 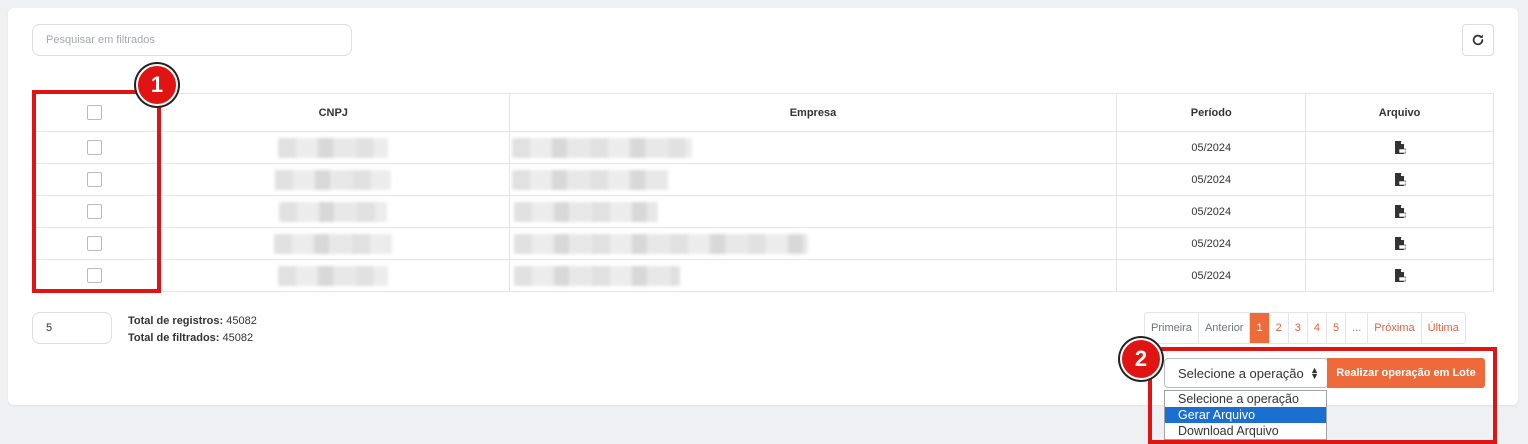 What do you see at coordinates (1335, 328) in the screenshot?
I see `page-5: 5` at bounding box center [1335, 328].